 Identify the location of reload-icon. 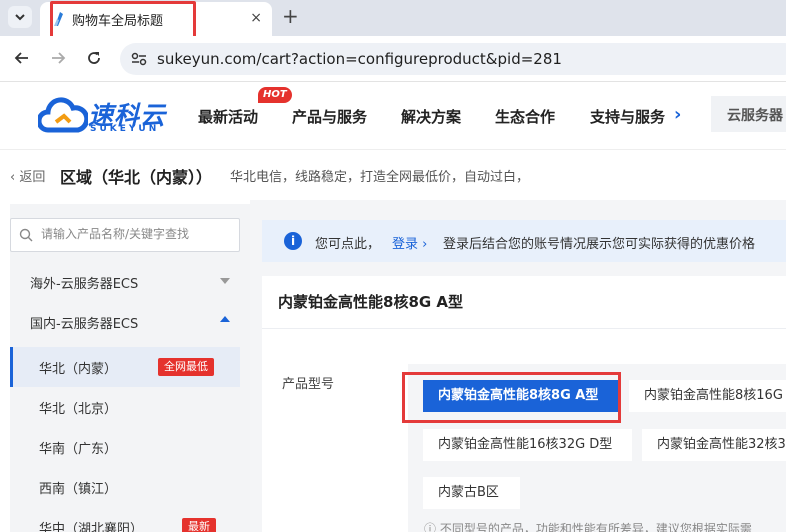
(94, 58).